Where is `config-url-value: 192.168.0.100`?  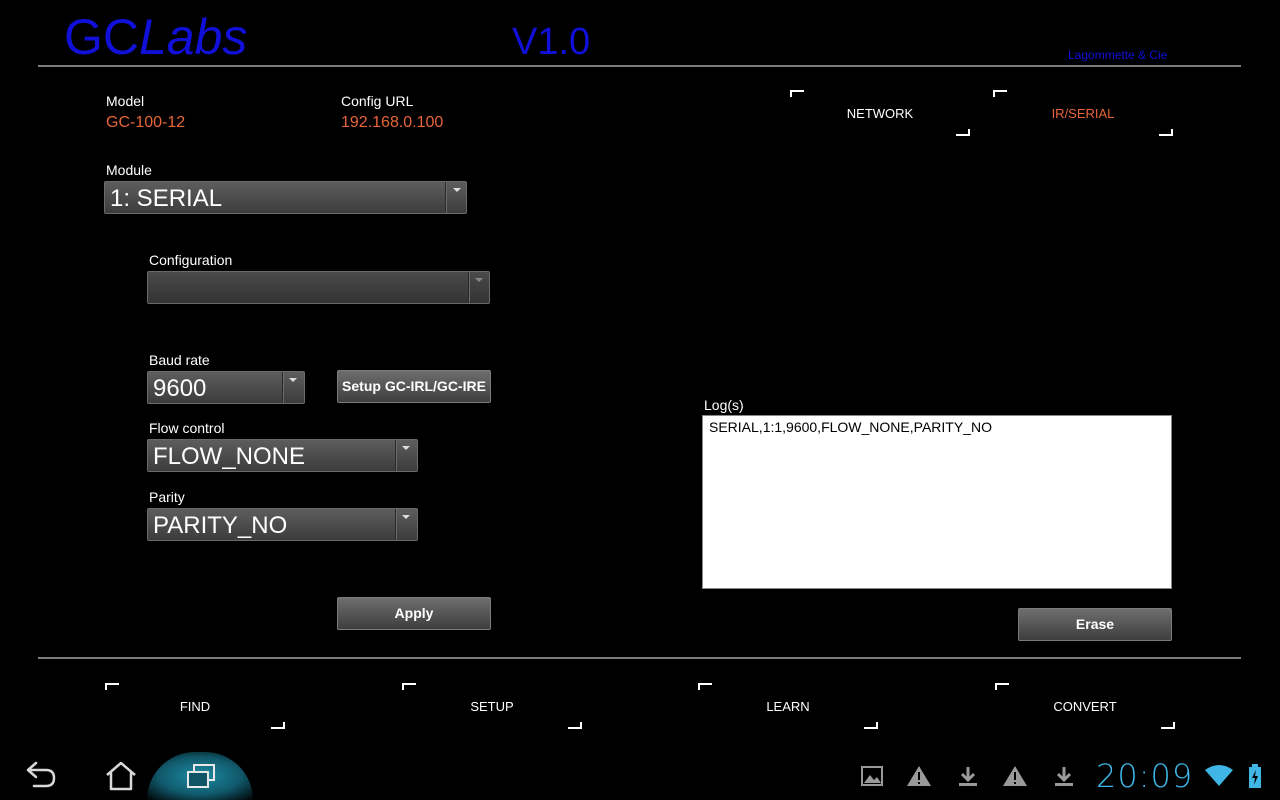
config-url-value: 192.168.0.100 is located at coordinates (392, 122).